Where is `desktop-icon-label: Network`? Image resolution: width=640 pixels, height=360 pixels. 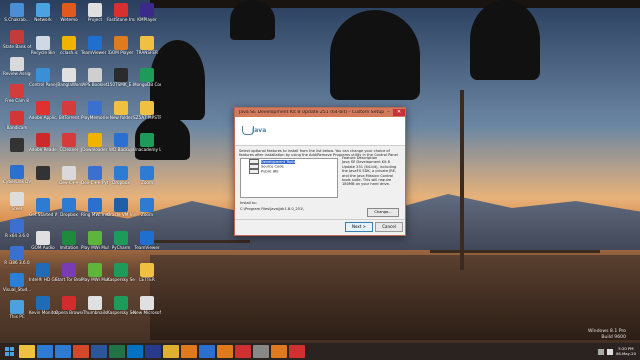 desktop-icon-label: Network is located at coordinates (43, 19).